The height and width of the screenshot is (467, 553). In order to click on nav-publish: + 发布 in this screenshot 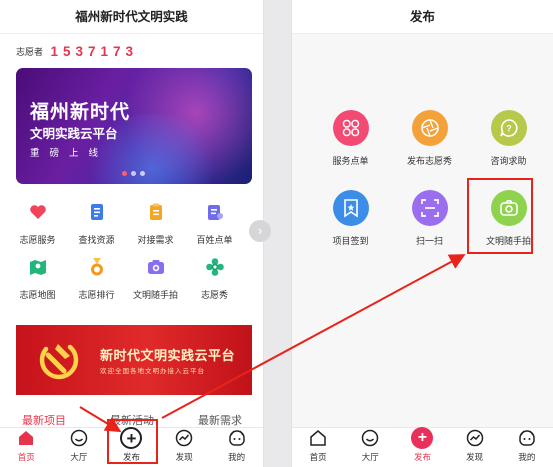, I will do `click(422, 445)`.